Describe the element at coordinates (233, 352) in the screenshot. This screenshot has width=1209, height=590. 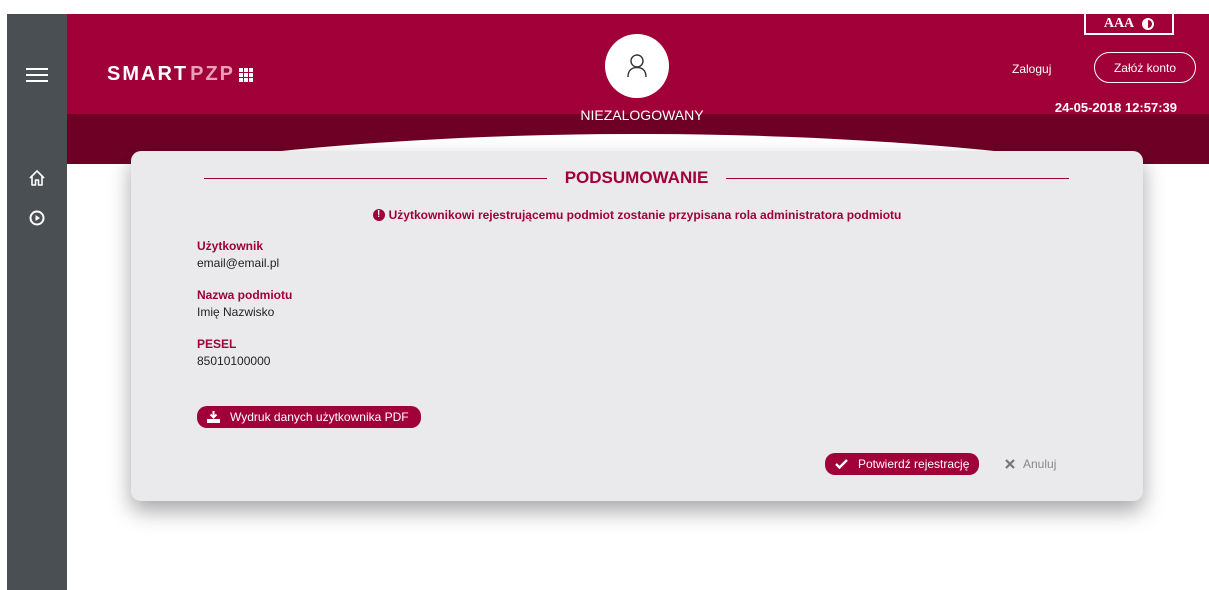
I see `field-pesel: PESEL 85010100000` at that location.